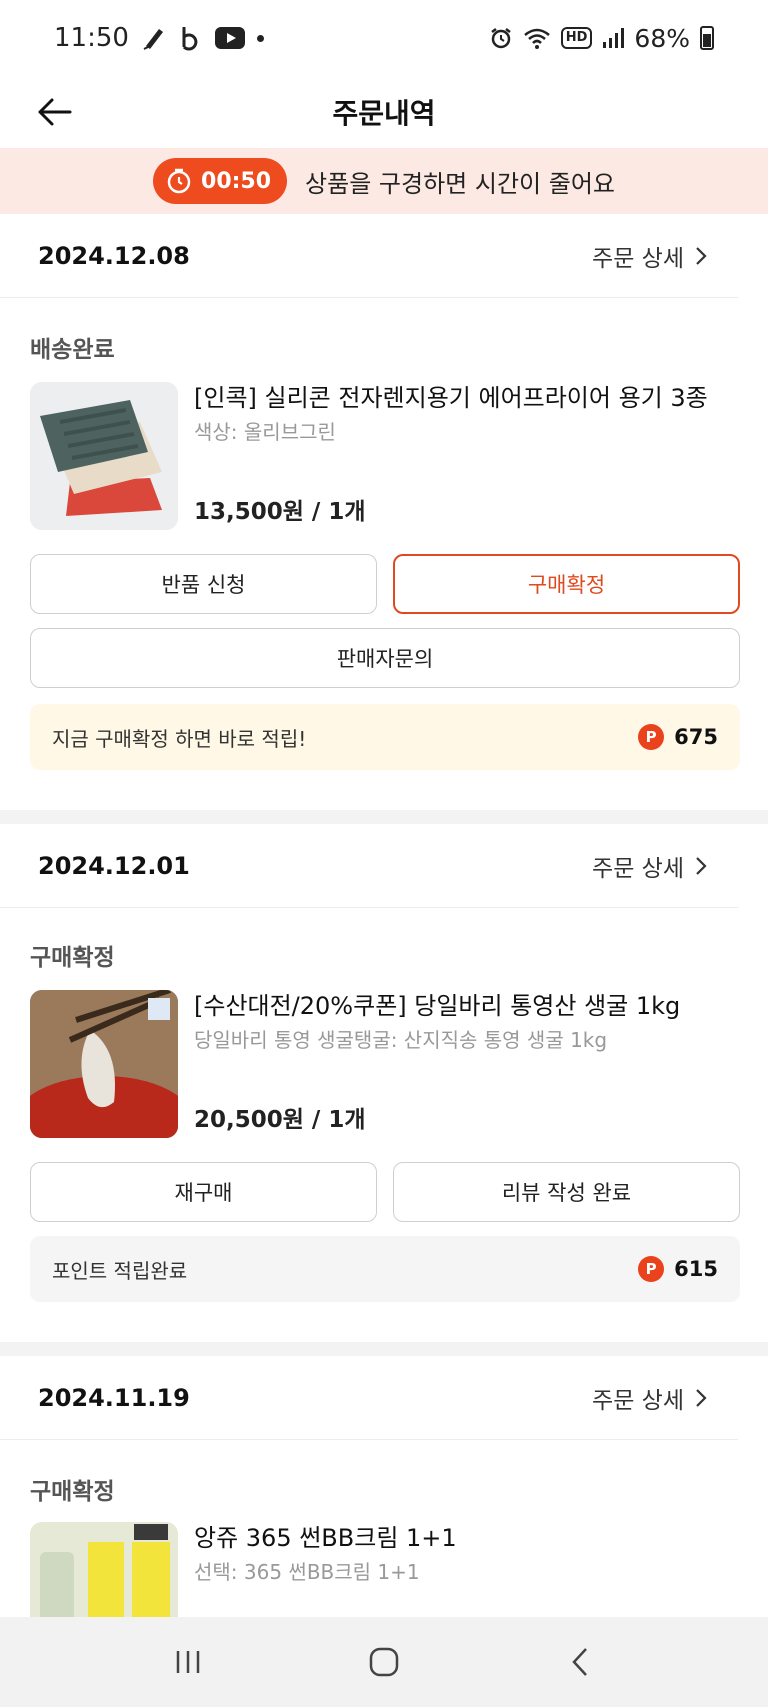 This screenshot has height=1707, width=768. What do you see at coordinates (236, 181) in the screenshot?
I see `timer-value: 00:50` at bounding box center [236, 181].